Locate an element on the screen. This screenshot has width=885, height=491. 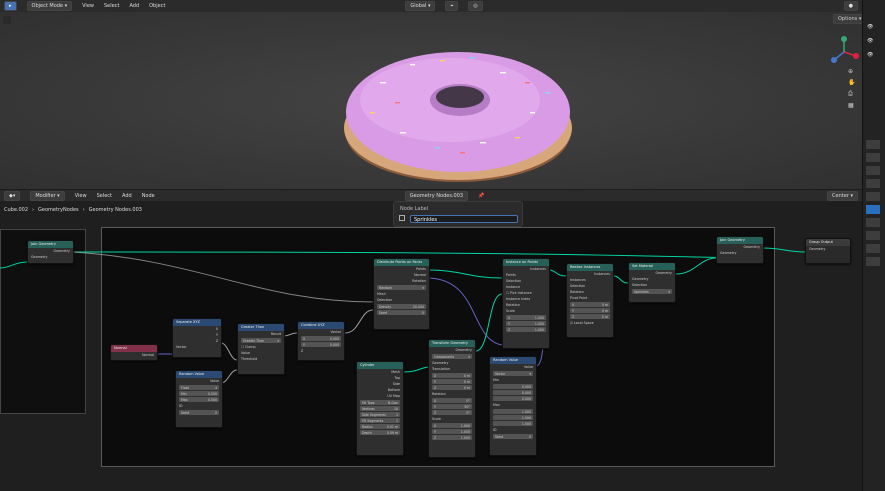
translation-x: X0 m is located at coordinates (452, 375).